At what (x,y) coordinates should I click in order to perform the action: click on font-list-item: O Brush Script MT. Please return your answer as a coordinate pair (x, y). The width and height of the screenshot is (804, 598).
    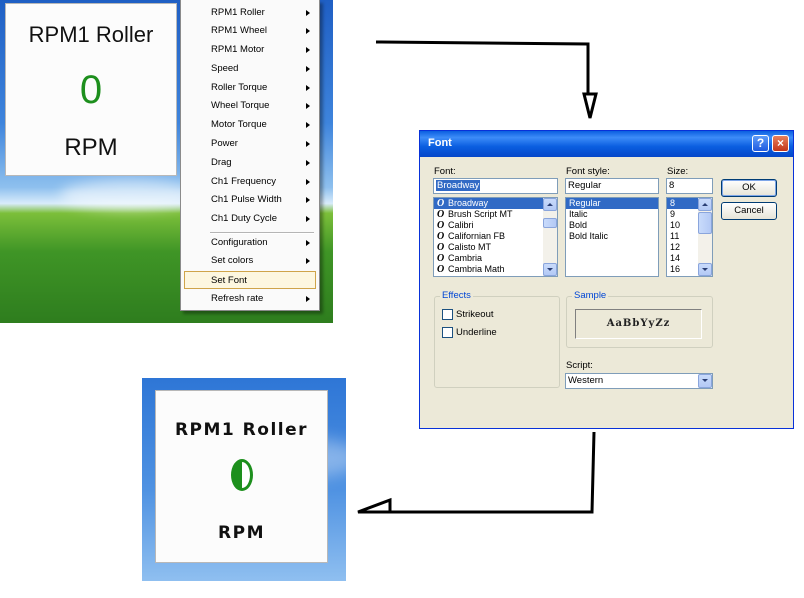
    Looking at the image, I should click on (495, 214).